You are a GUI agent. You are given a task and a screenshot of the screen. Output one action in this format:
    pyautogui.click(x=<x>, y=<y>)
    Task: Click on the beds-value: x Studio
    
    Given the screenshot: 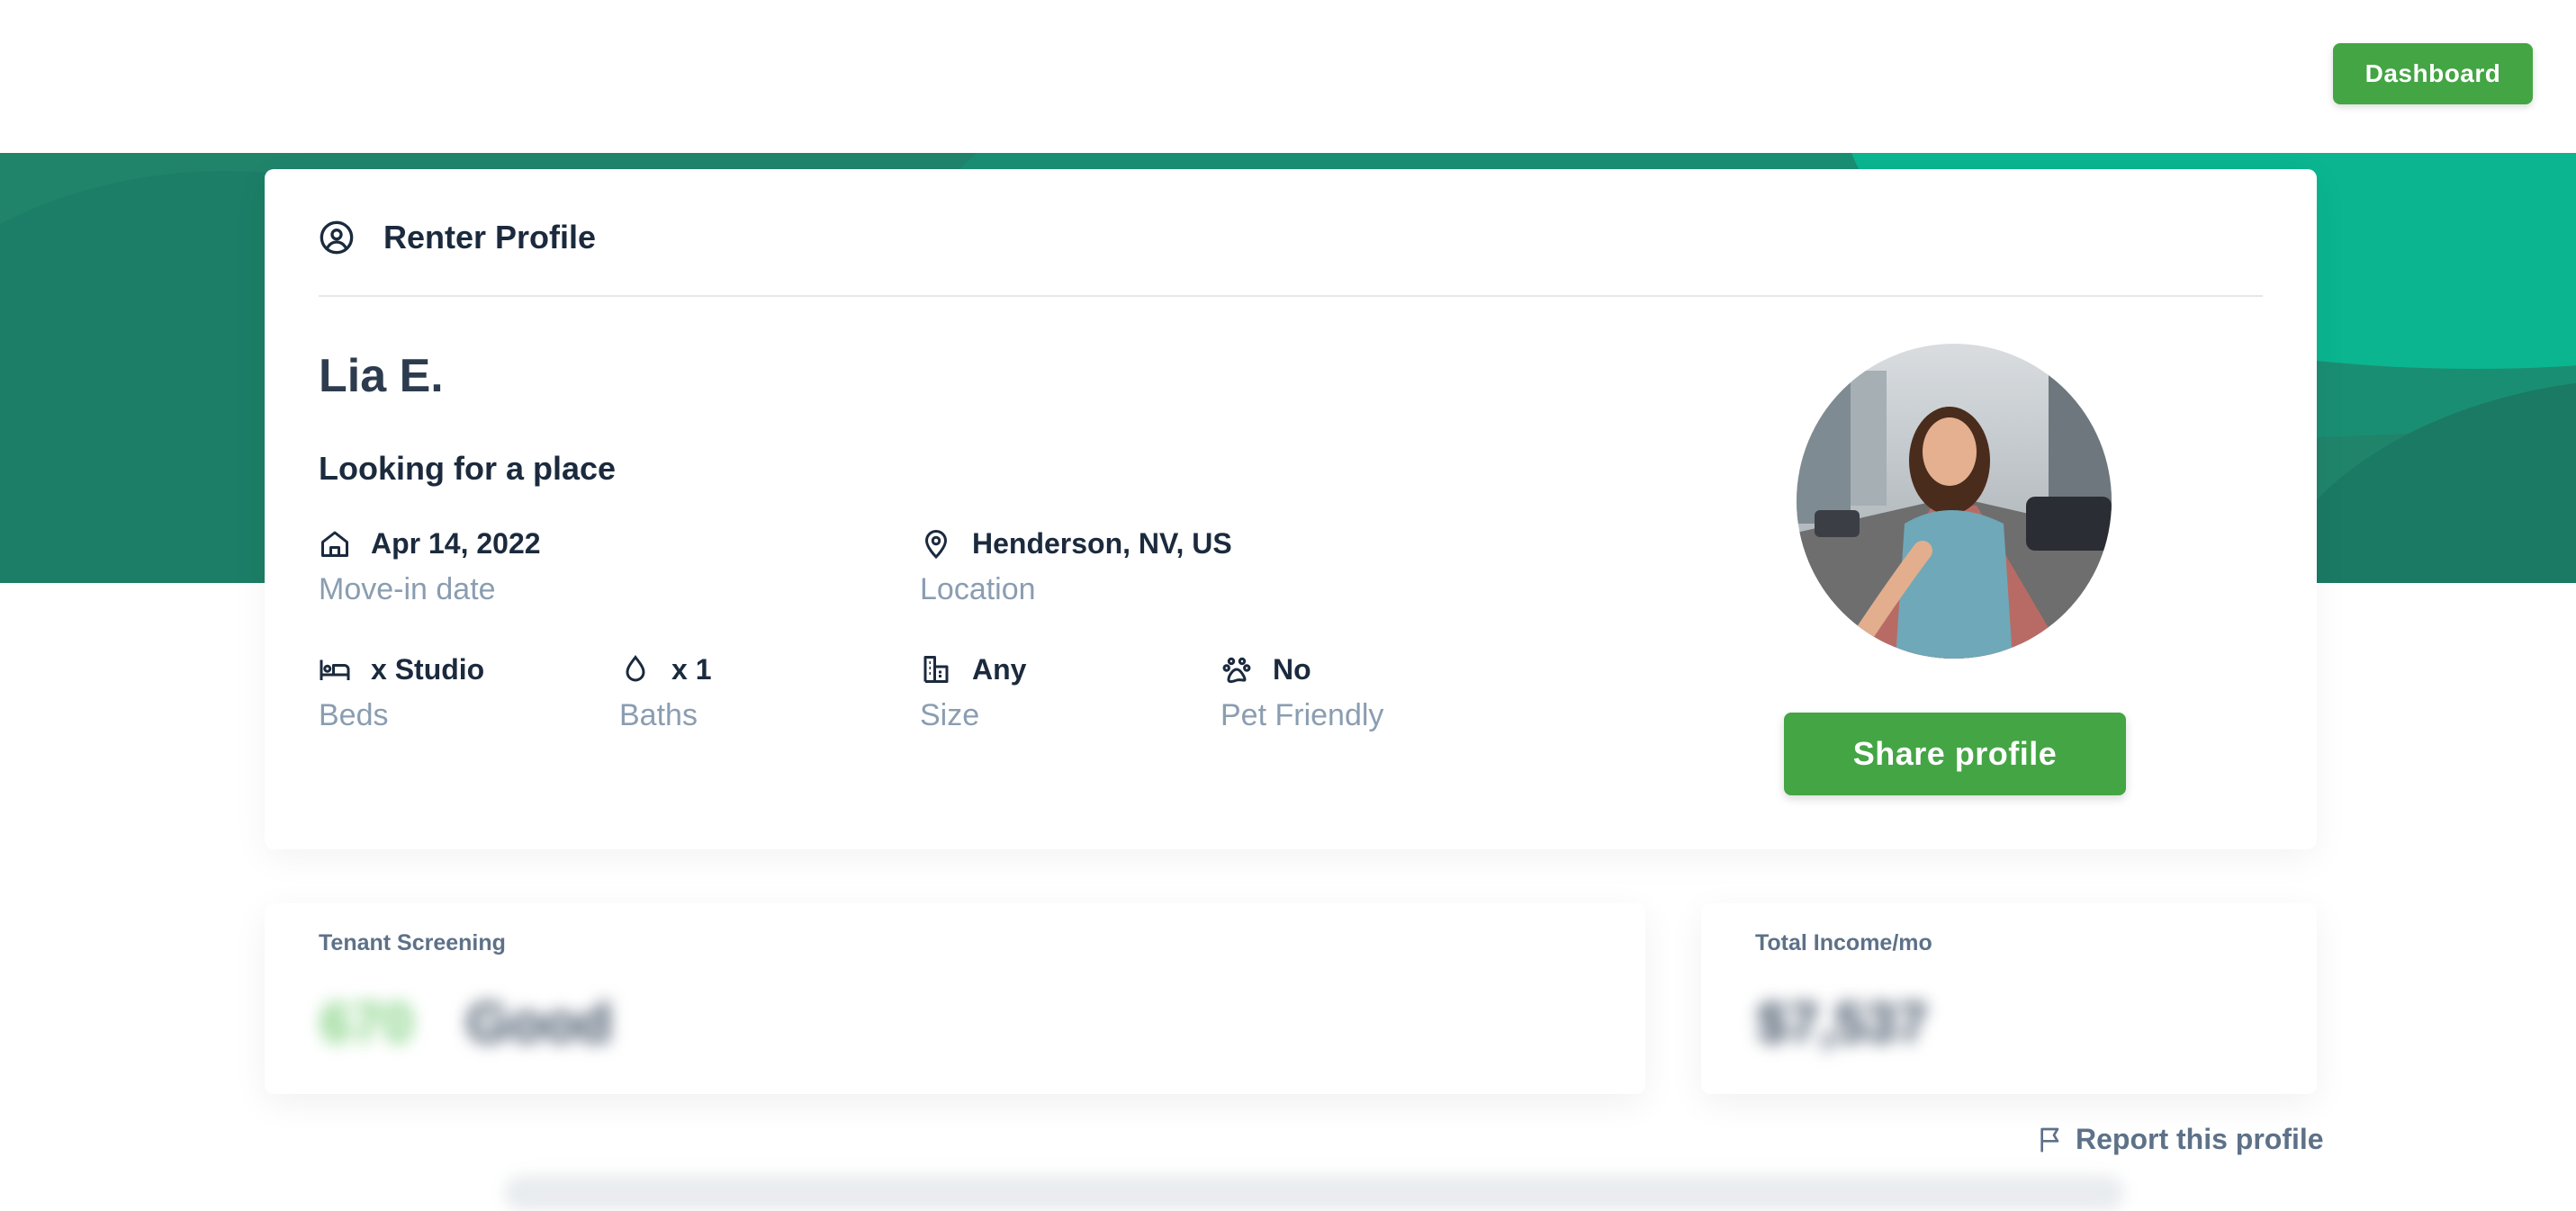 What is the action you would take?
    pyautogui.click(x=428, y=669)
    